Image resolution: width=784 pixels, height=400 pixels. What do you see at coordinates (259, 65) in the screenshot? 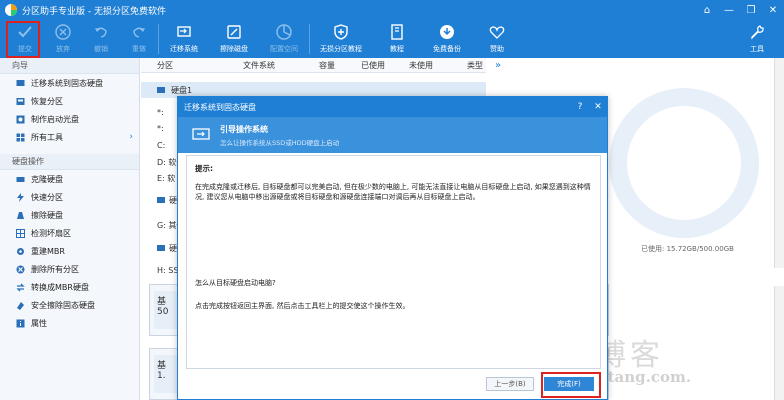
I see `col-filesystem: 文件系统` at bounding box center [259, 65].